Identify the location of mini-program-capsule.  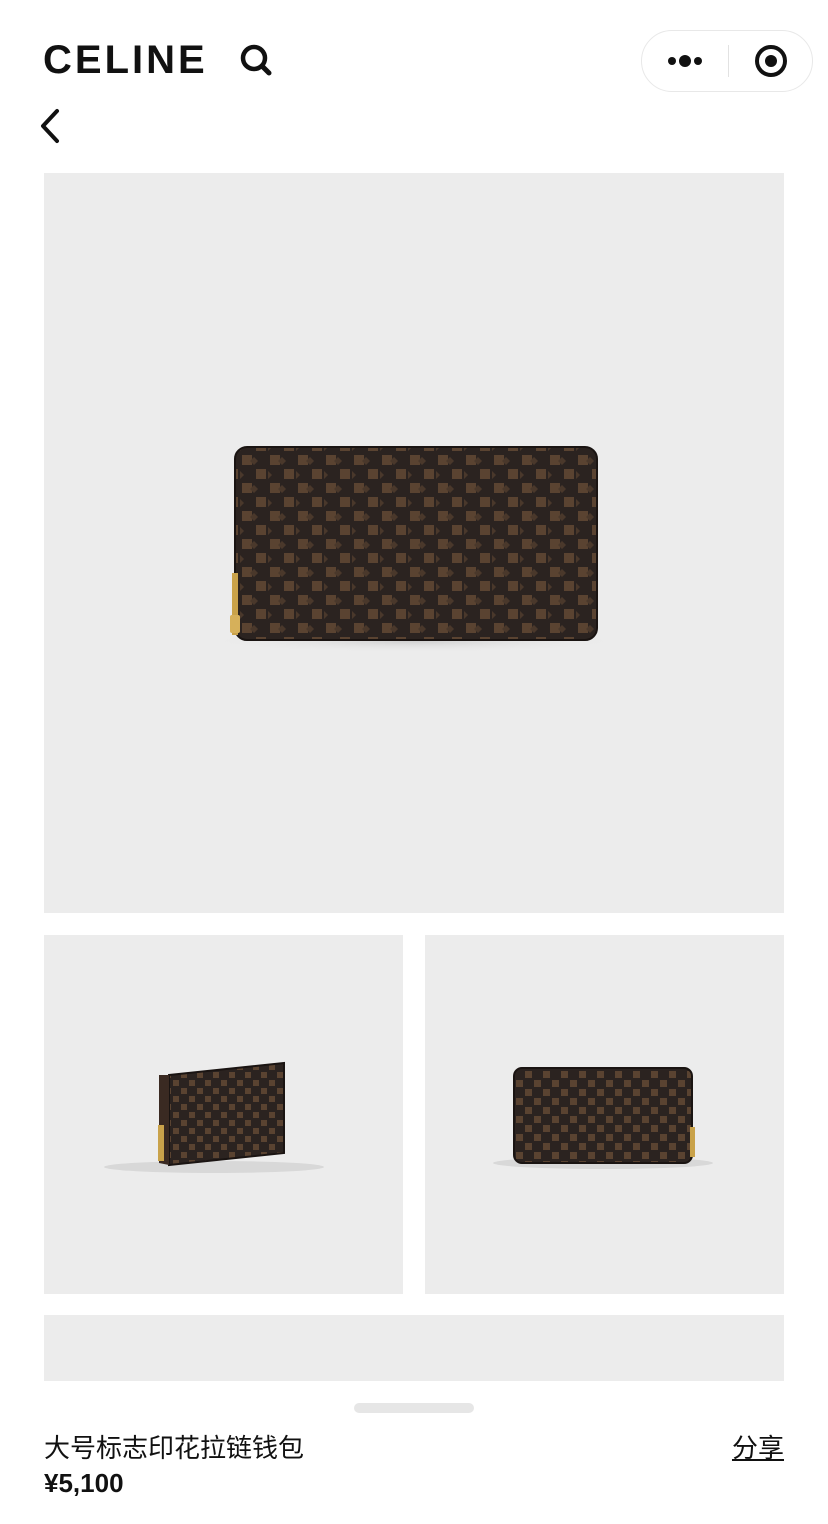
(727, 61).